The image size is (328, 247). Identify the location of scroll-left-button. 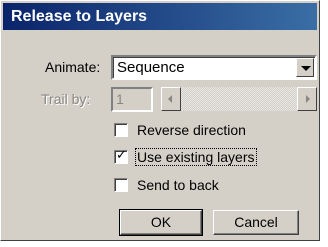
(171, 99).